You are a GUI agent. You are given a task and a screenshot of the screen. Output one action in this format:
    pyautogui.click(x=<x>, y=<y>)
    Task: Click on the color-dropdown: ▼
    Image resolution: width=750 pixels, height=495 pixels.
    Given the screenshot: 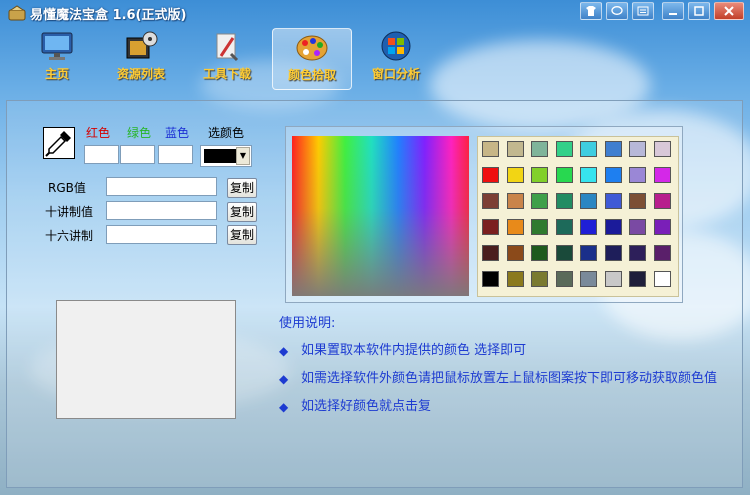 What is the action you would take?
    pyautogui.click(x=226, y=156)
    